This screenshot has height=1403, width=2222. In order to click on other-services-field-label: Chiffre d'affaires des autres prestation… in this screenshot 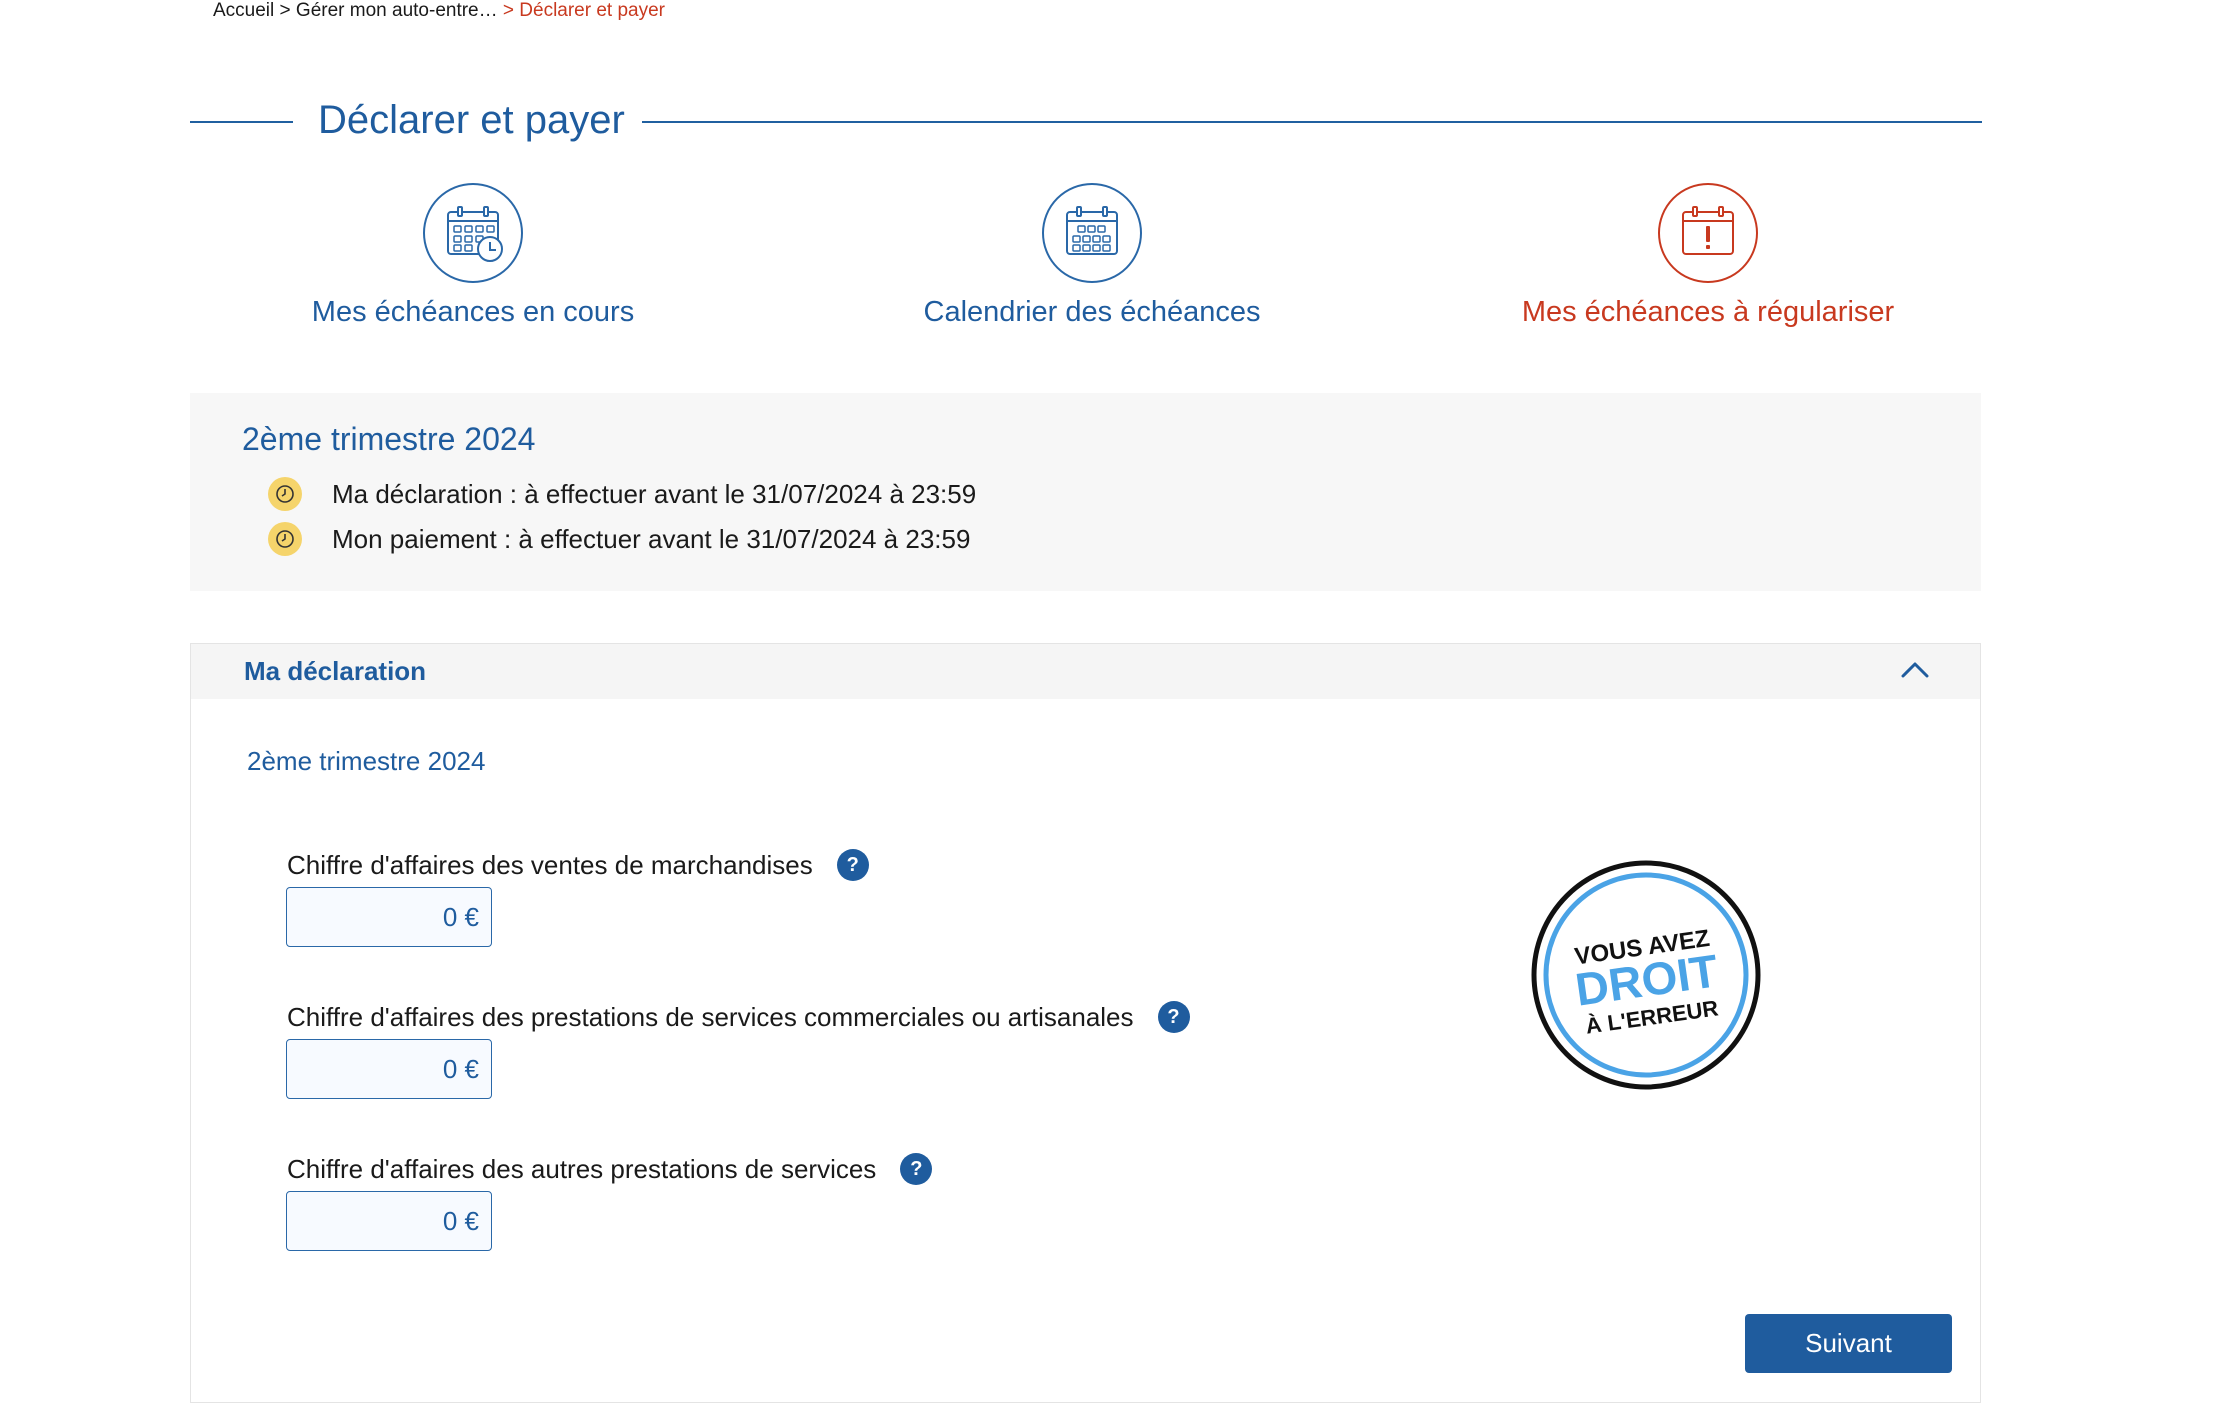, I will do `click(610, 1169)`.